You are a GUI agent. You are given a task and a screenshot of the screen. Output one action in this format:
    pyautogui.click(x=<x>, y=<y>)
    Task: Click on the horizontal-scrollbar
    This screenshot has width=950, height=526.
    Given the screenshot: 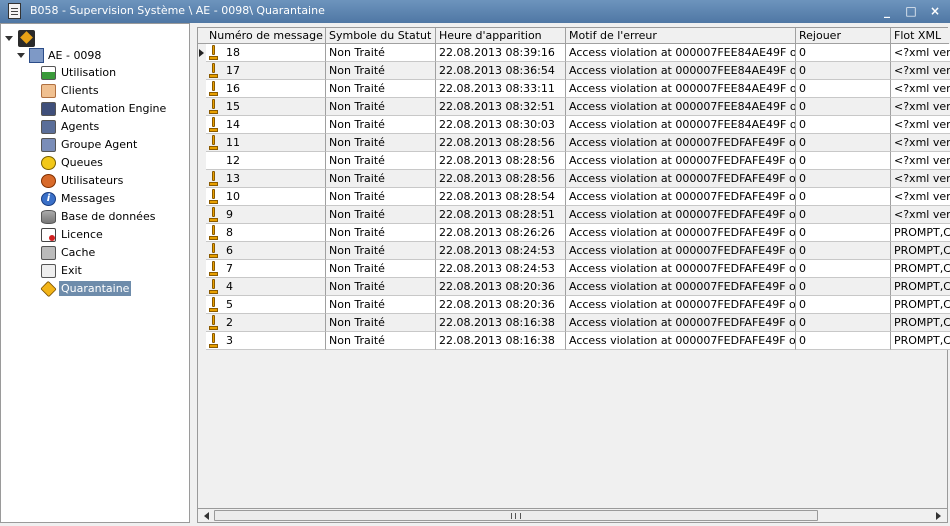 What is the action you would take?
    pyautogui.click(x=572, y=515)
    